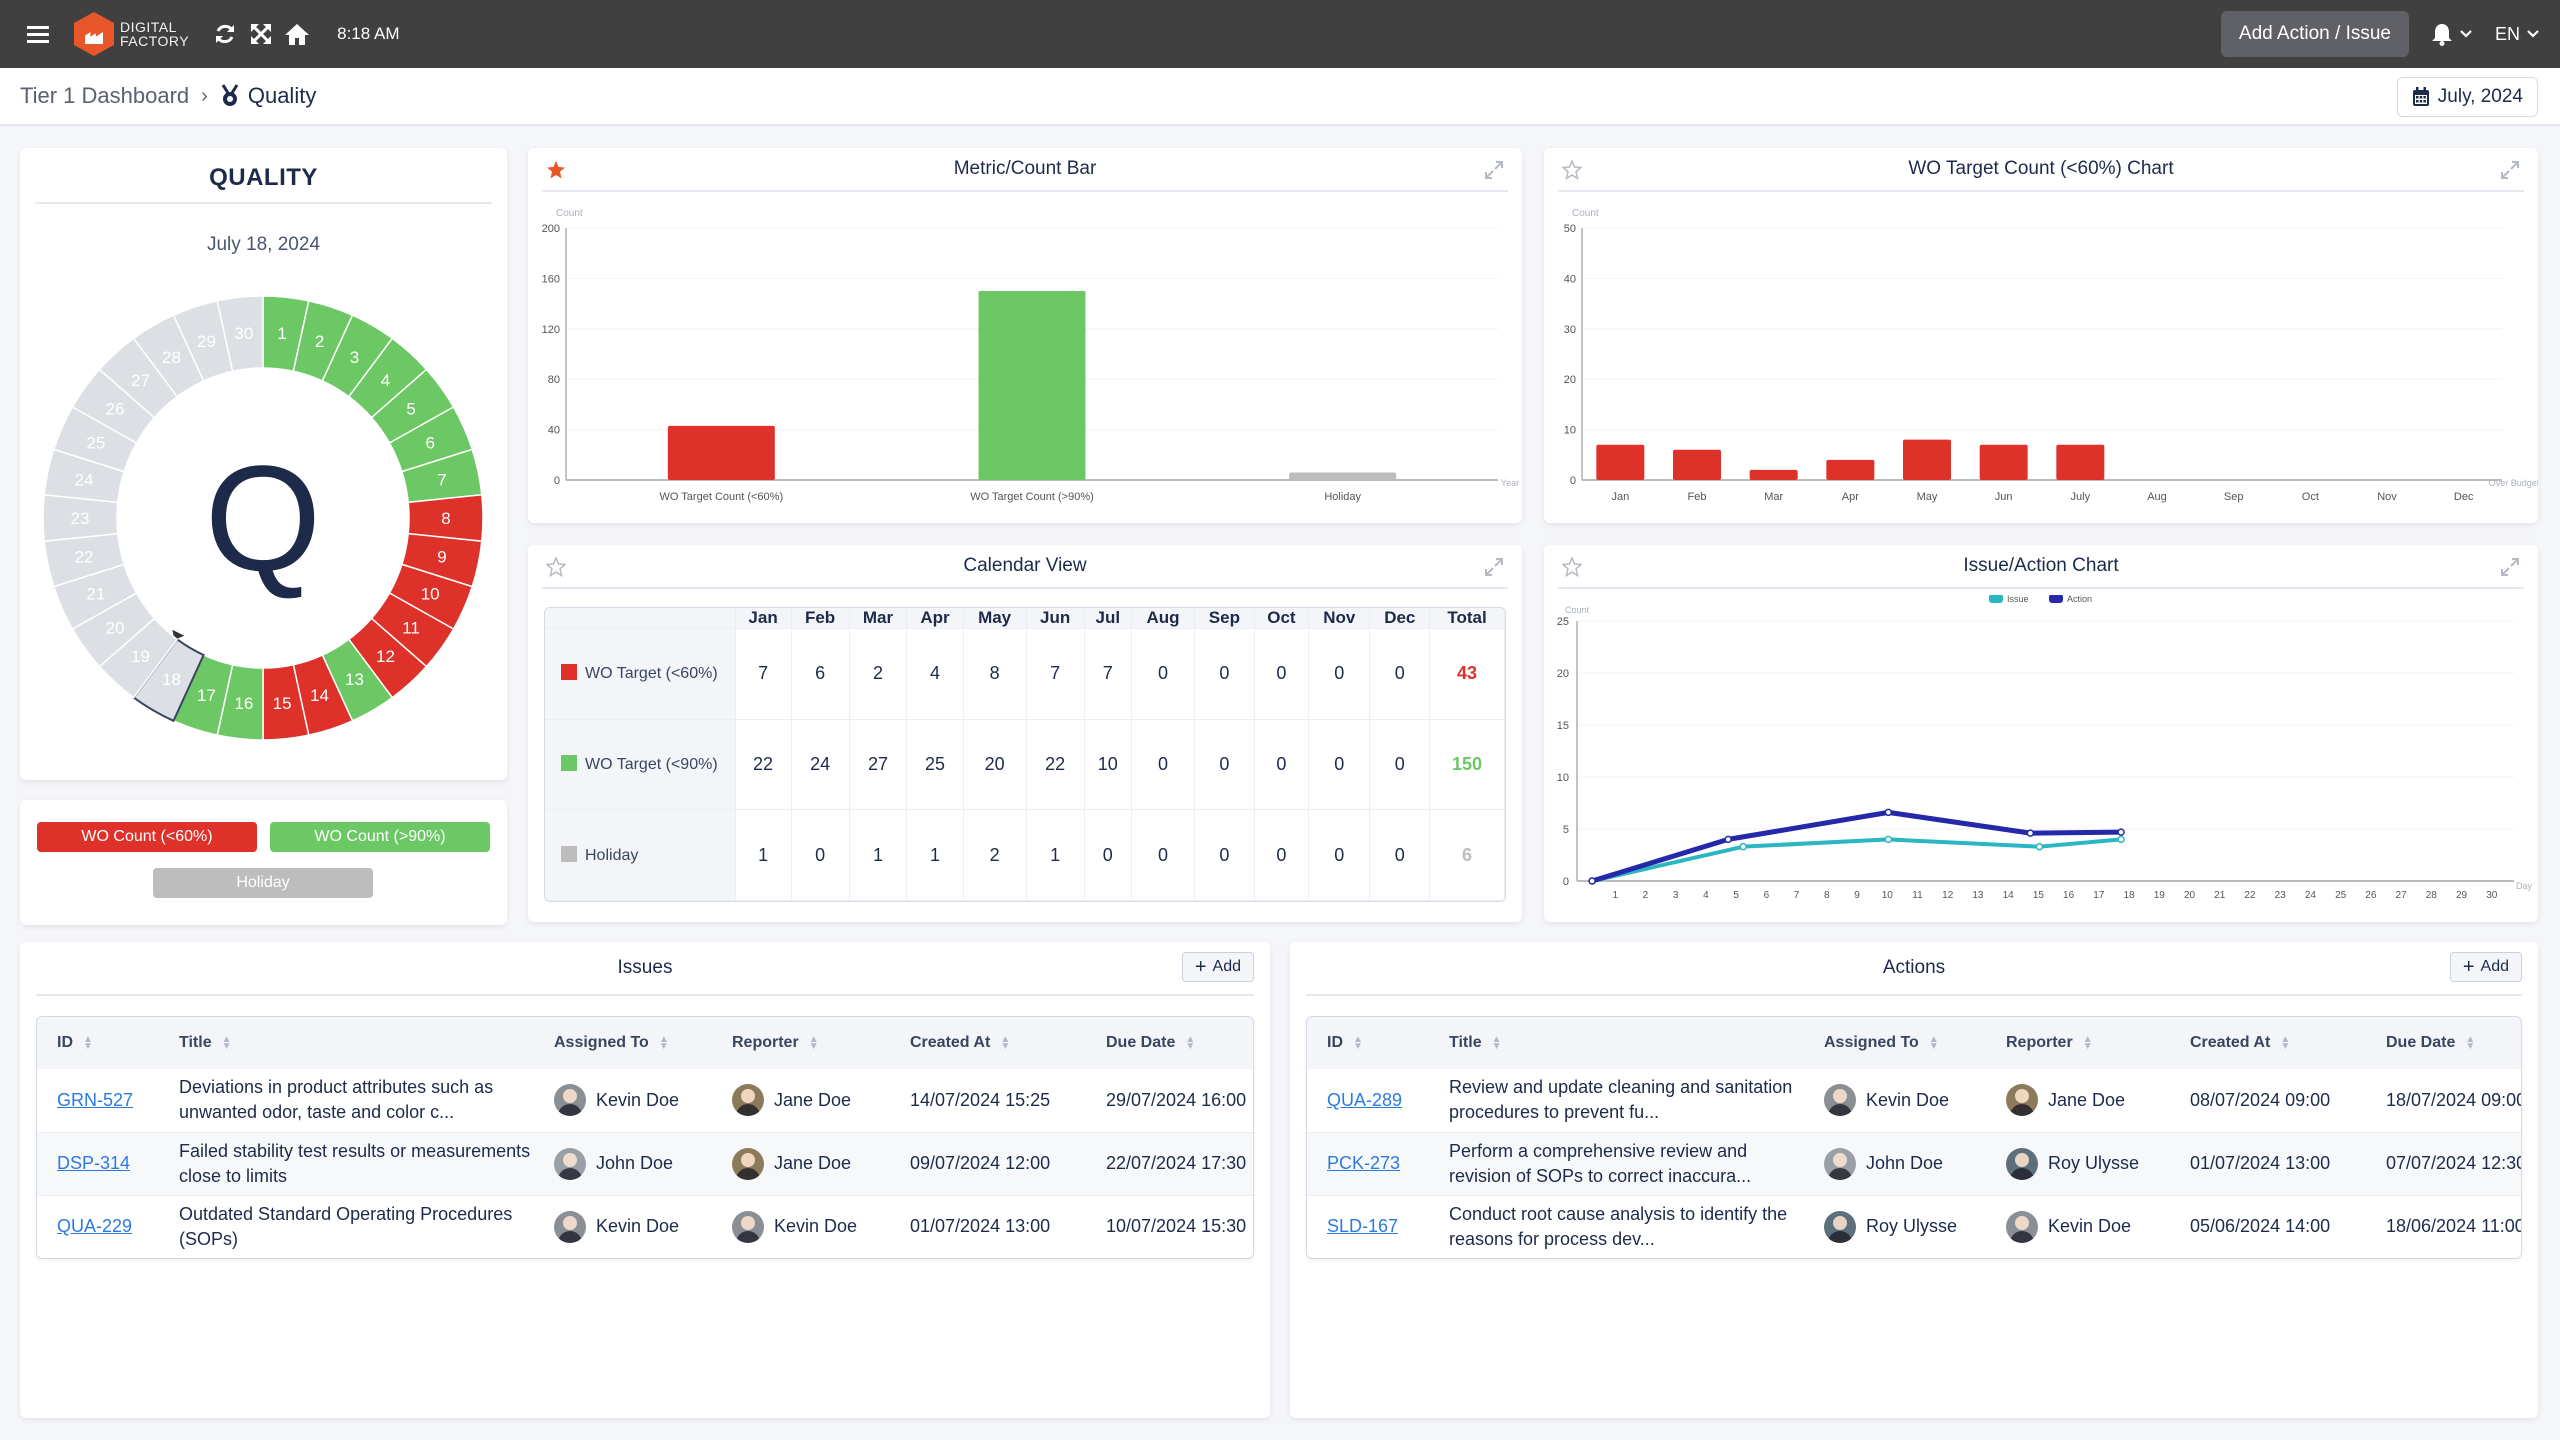  What do you see at coordinates (38, 34) in the screenshot?
I see `menu-button` at bounding box center [38, 34].